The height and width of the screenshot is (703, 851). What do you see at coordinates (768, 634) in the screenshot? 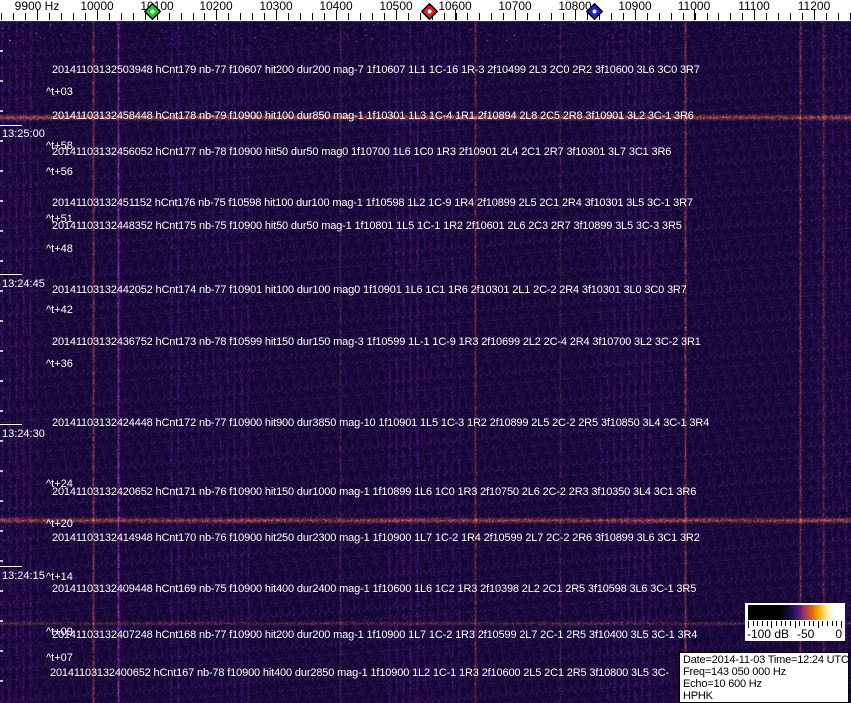
I see `db-min-label: -100 dB` at bounding box center [768, 634].